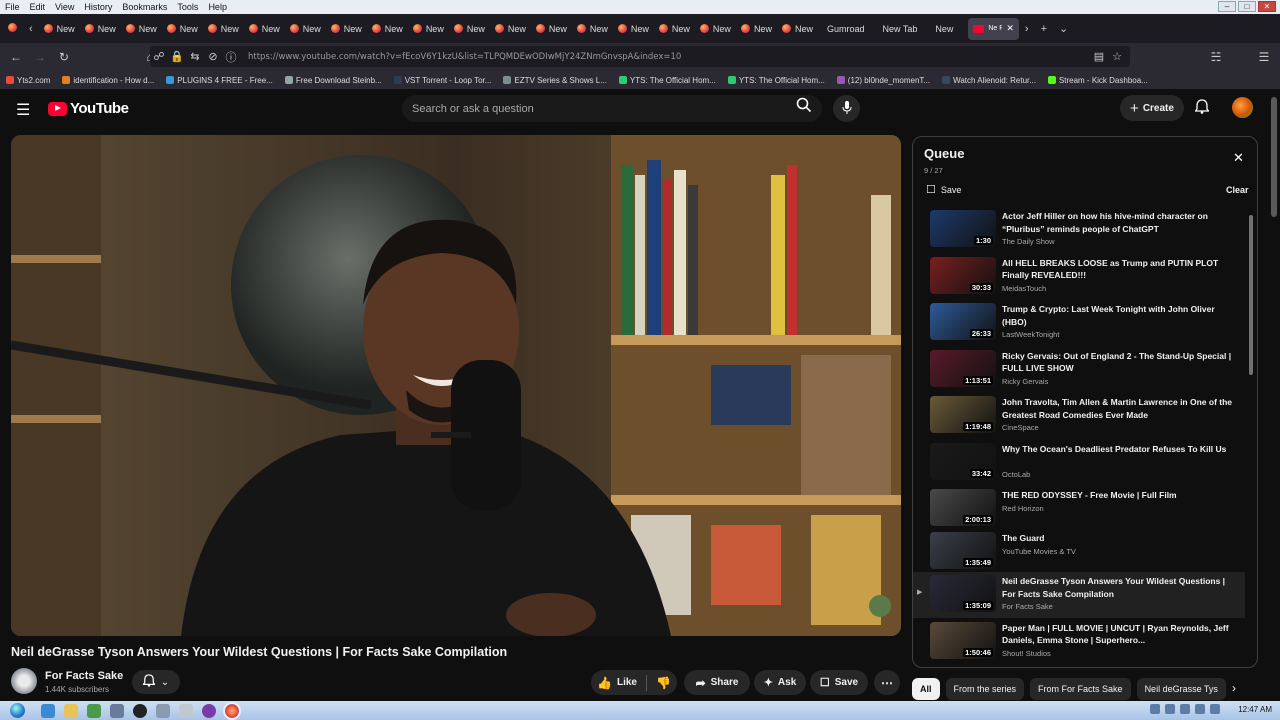 This screenshot has width=1280, height=720. What do you see at coordinates (663, 683) in the screenshot?
I see `dislike-button: 👎` at bounding box center [663, 683].